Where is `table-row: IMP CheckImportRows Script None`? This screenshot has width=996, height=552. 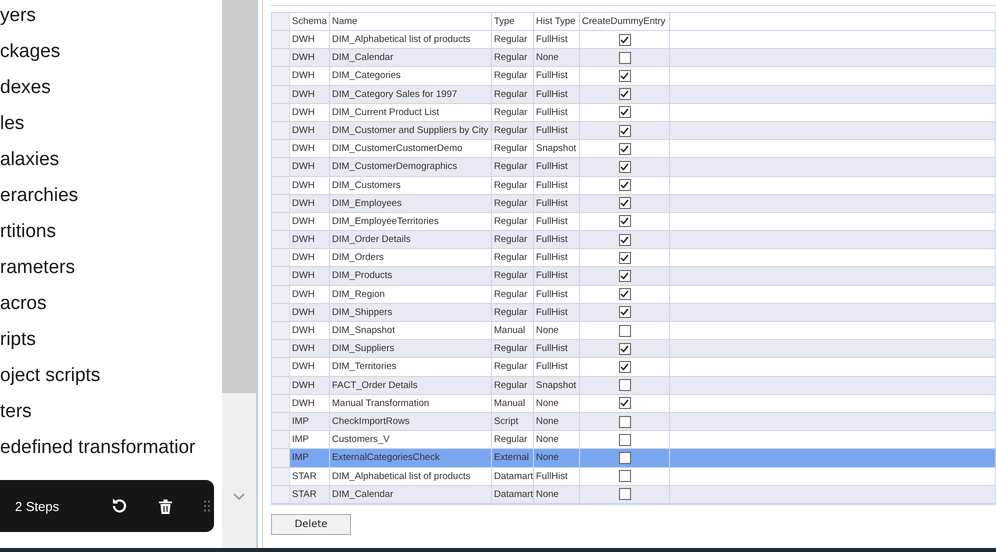
table-row: IMP CheckImportRows Script None is located at coordinates (633, 422).